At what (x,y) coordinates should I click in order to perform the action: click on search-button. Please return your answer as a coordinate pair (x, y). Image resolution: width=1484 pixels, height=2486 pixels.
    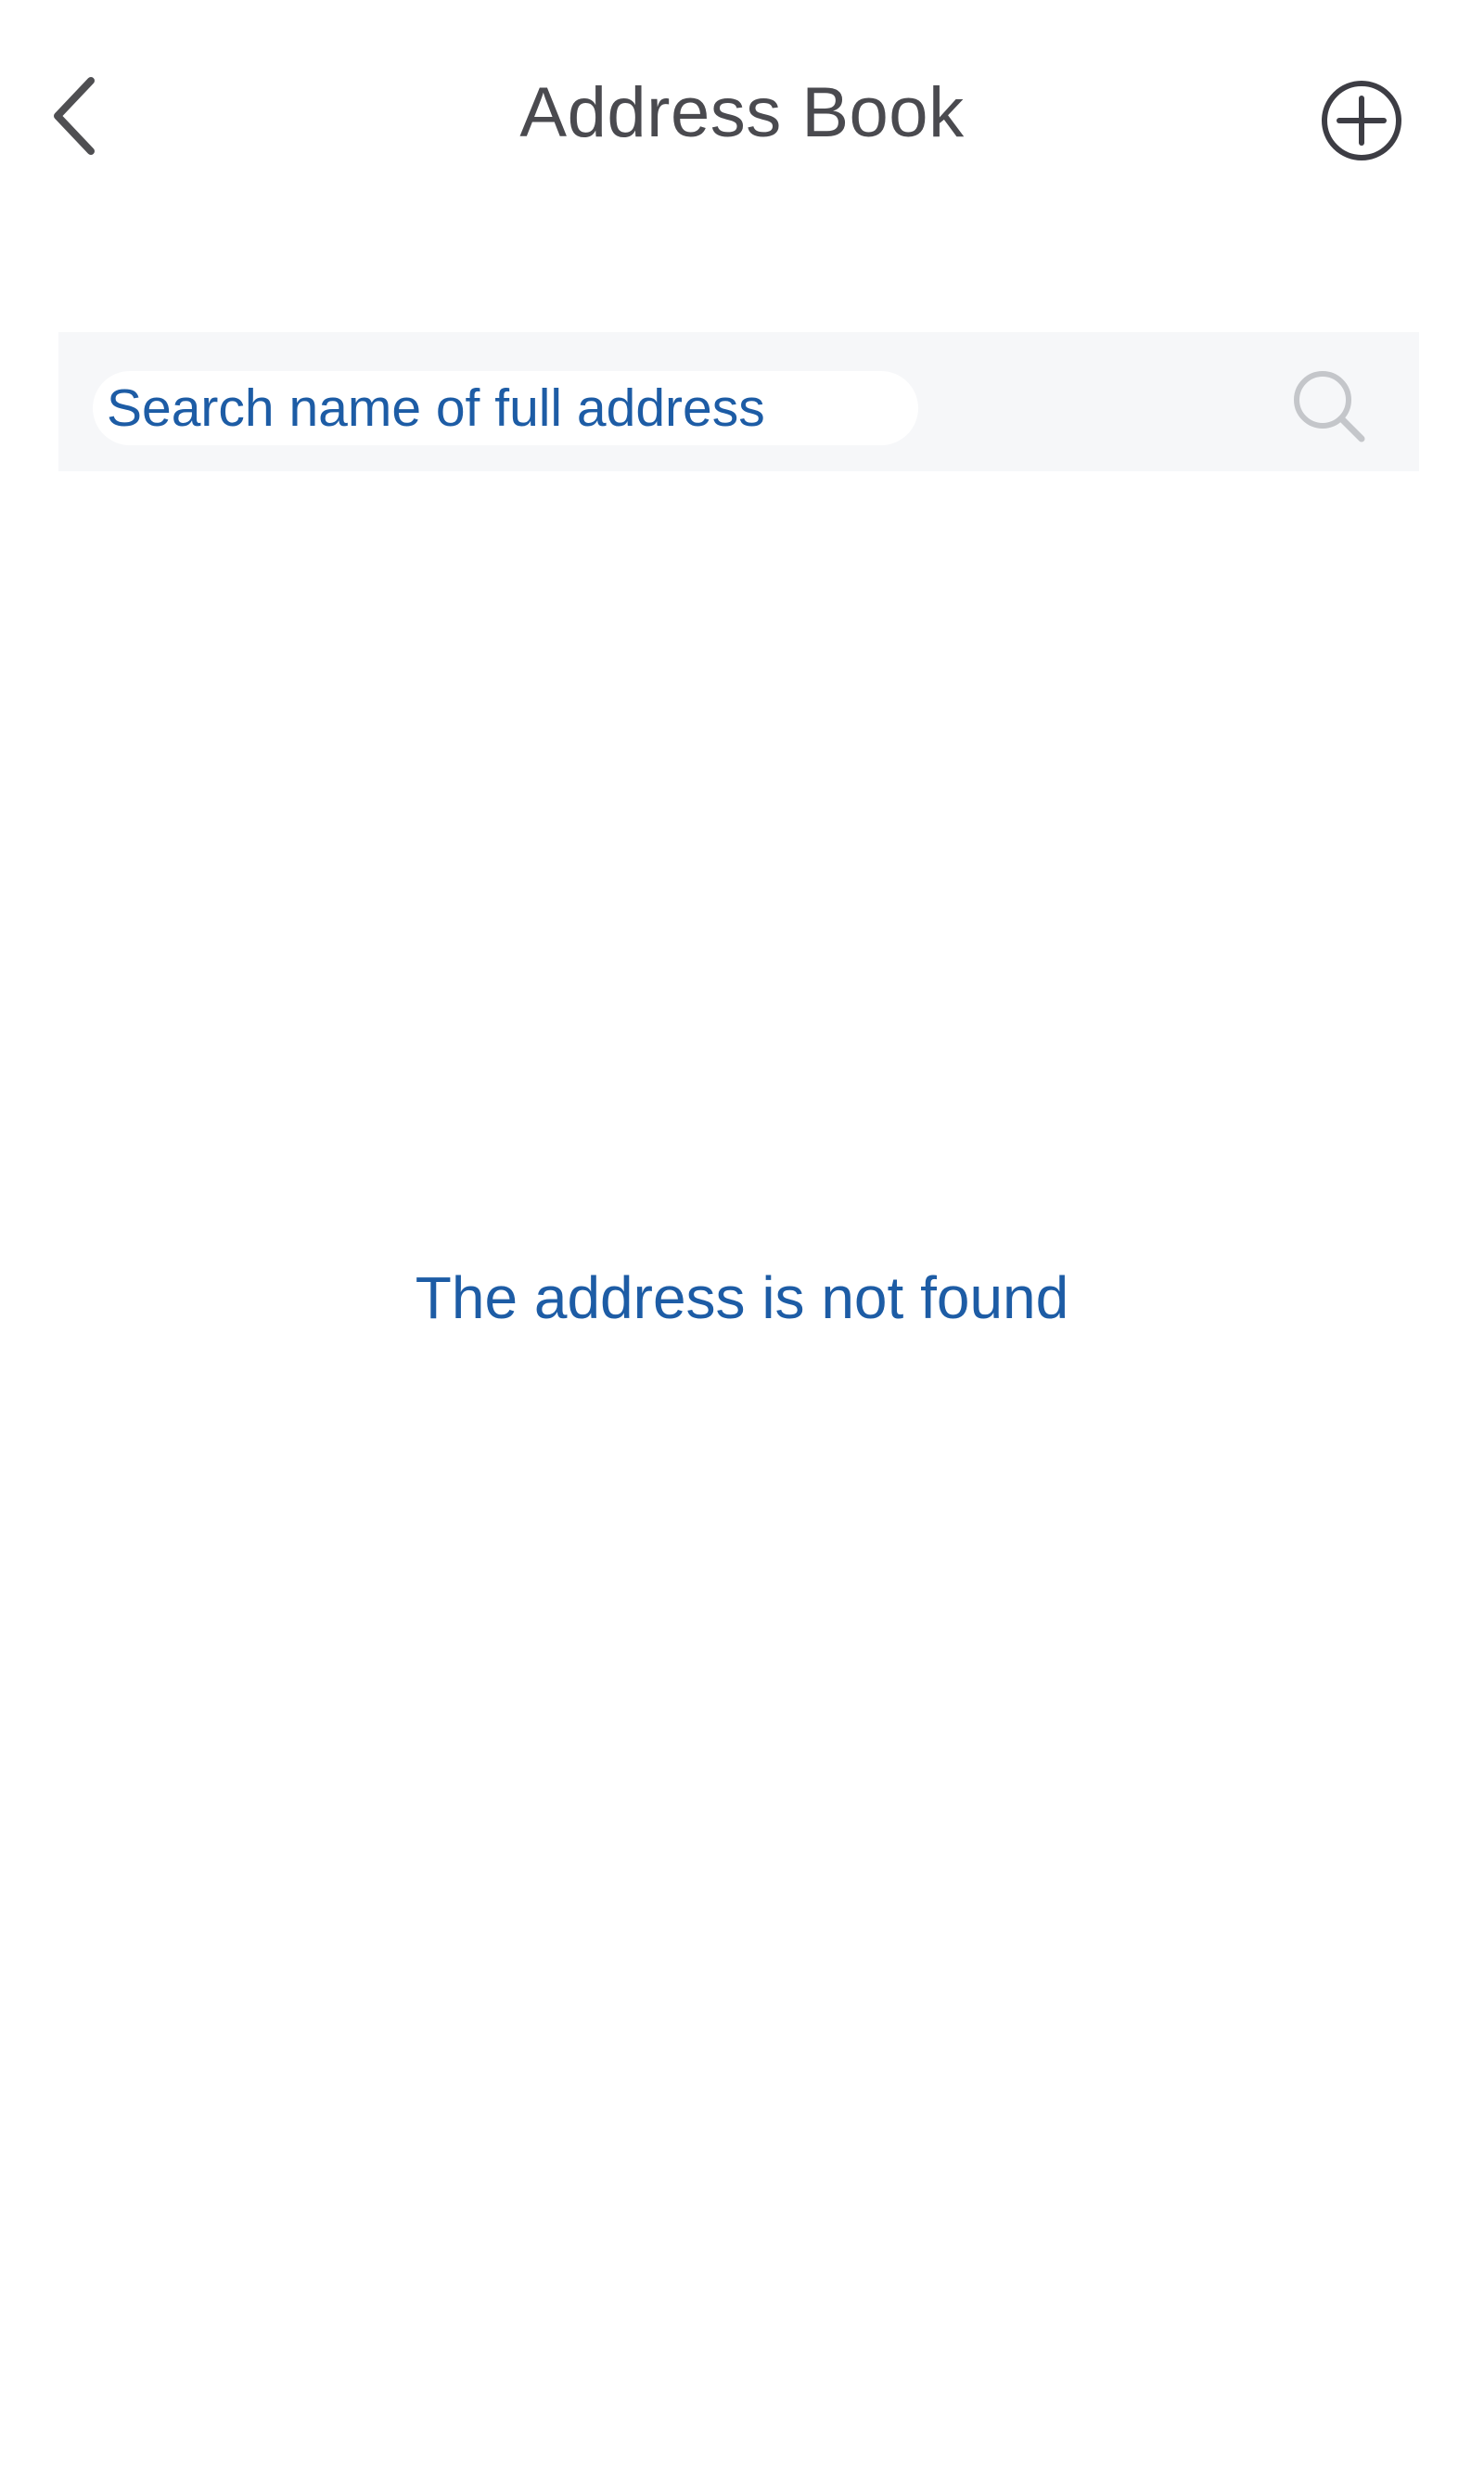
    Looking at the image, I should click on (1329, 406).